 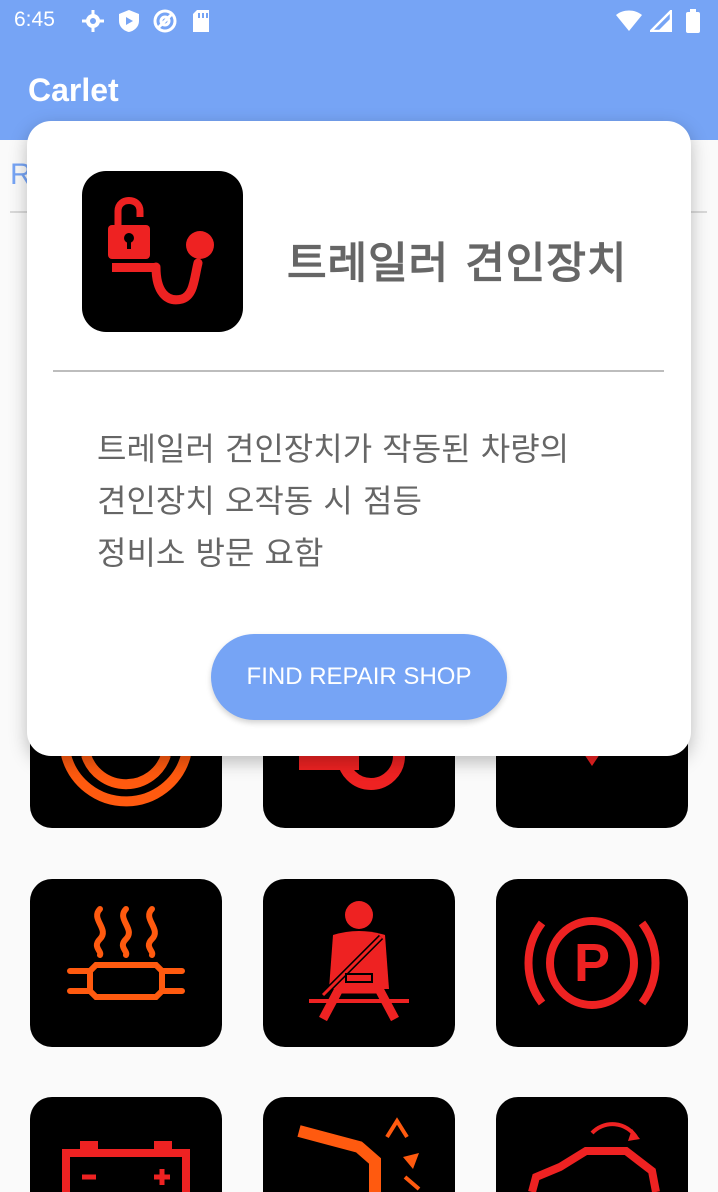 I want to click on find-repair-shop-button: FIND REPAIR SHOP, so click(x=359, y=677).